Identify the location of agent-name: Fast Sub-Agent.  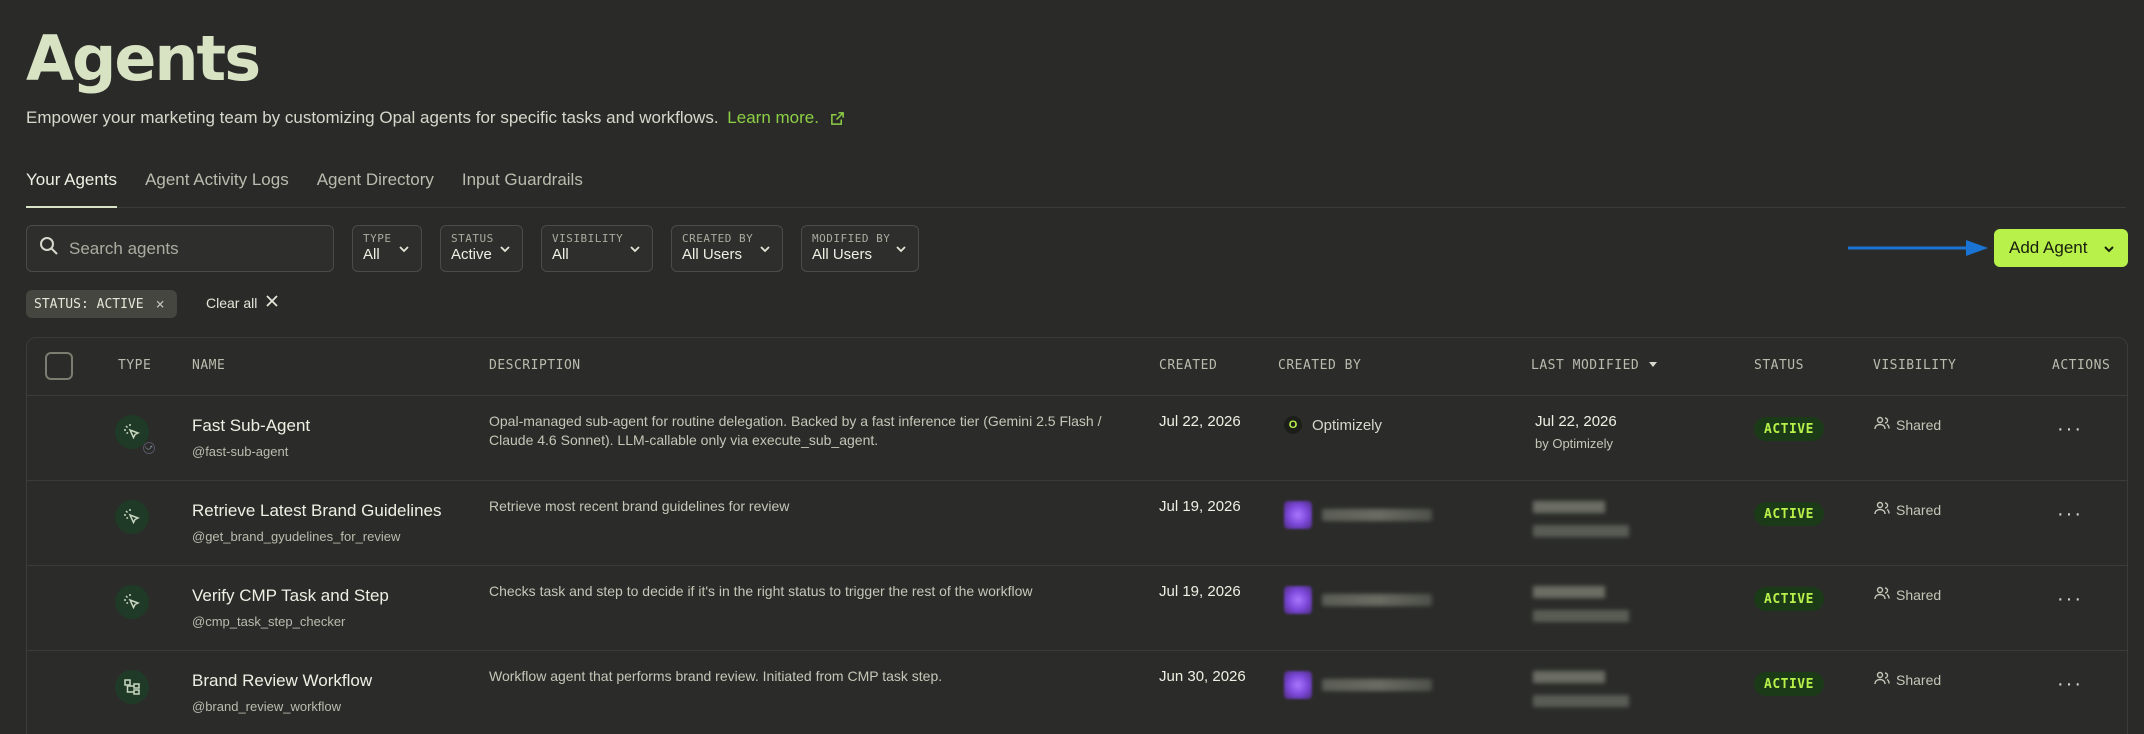
(251, 426).